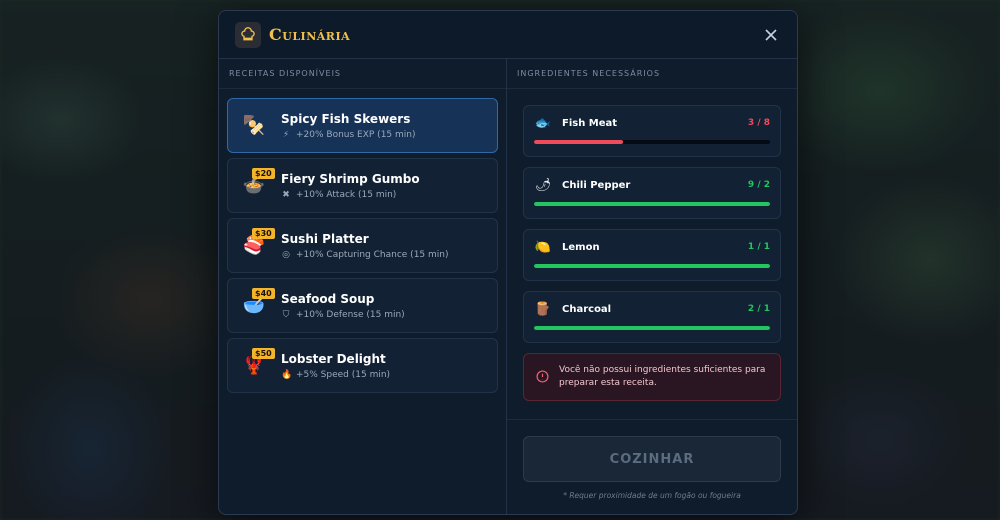 The height and width of the screenshot is (520, 1000). What do you see at coordinates (596, 185) in the screenshot?
I see `ingredient-name: Chili Pepper` at bounding box center [596, 185].